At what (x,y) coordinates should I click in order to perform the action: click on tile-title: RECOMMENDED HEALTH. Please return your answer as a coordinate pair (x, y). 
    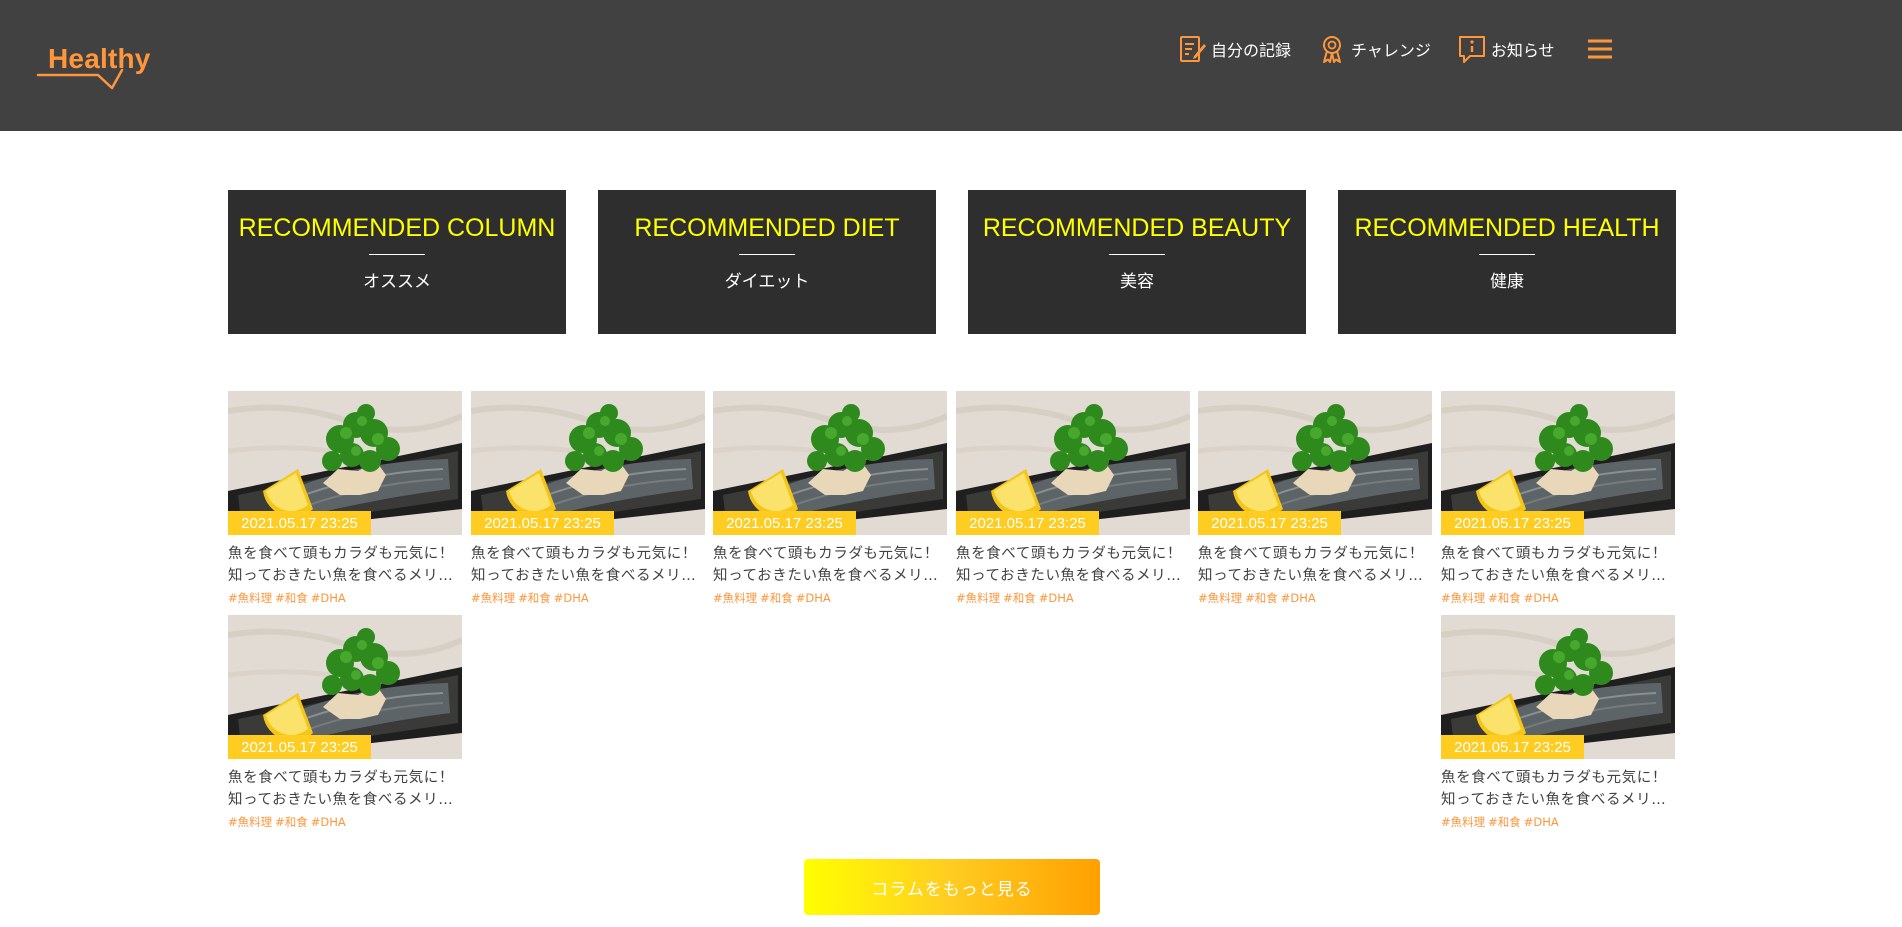
    Looking at the image, I should click on (1507, 228).